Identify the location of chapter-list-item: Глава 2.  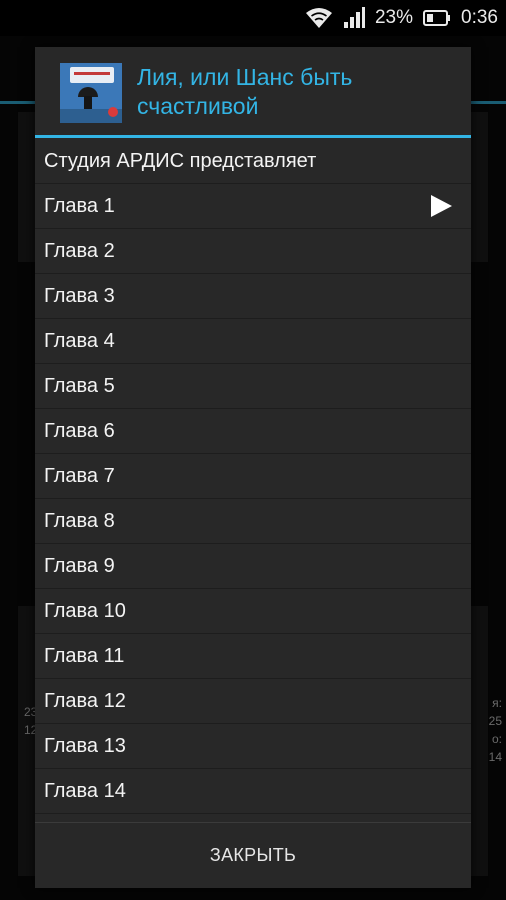
(253, 251).